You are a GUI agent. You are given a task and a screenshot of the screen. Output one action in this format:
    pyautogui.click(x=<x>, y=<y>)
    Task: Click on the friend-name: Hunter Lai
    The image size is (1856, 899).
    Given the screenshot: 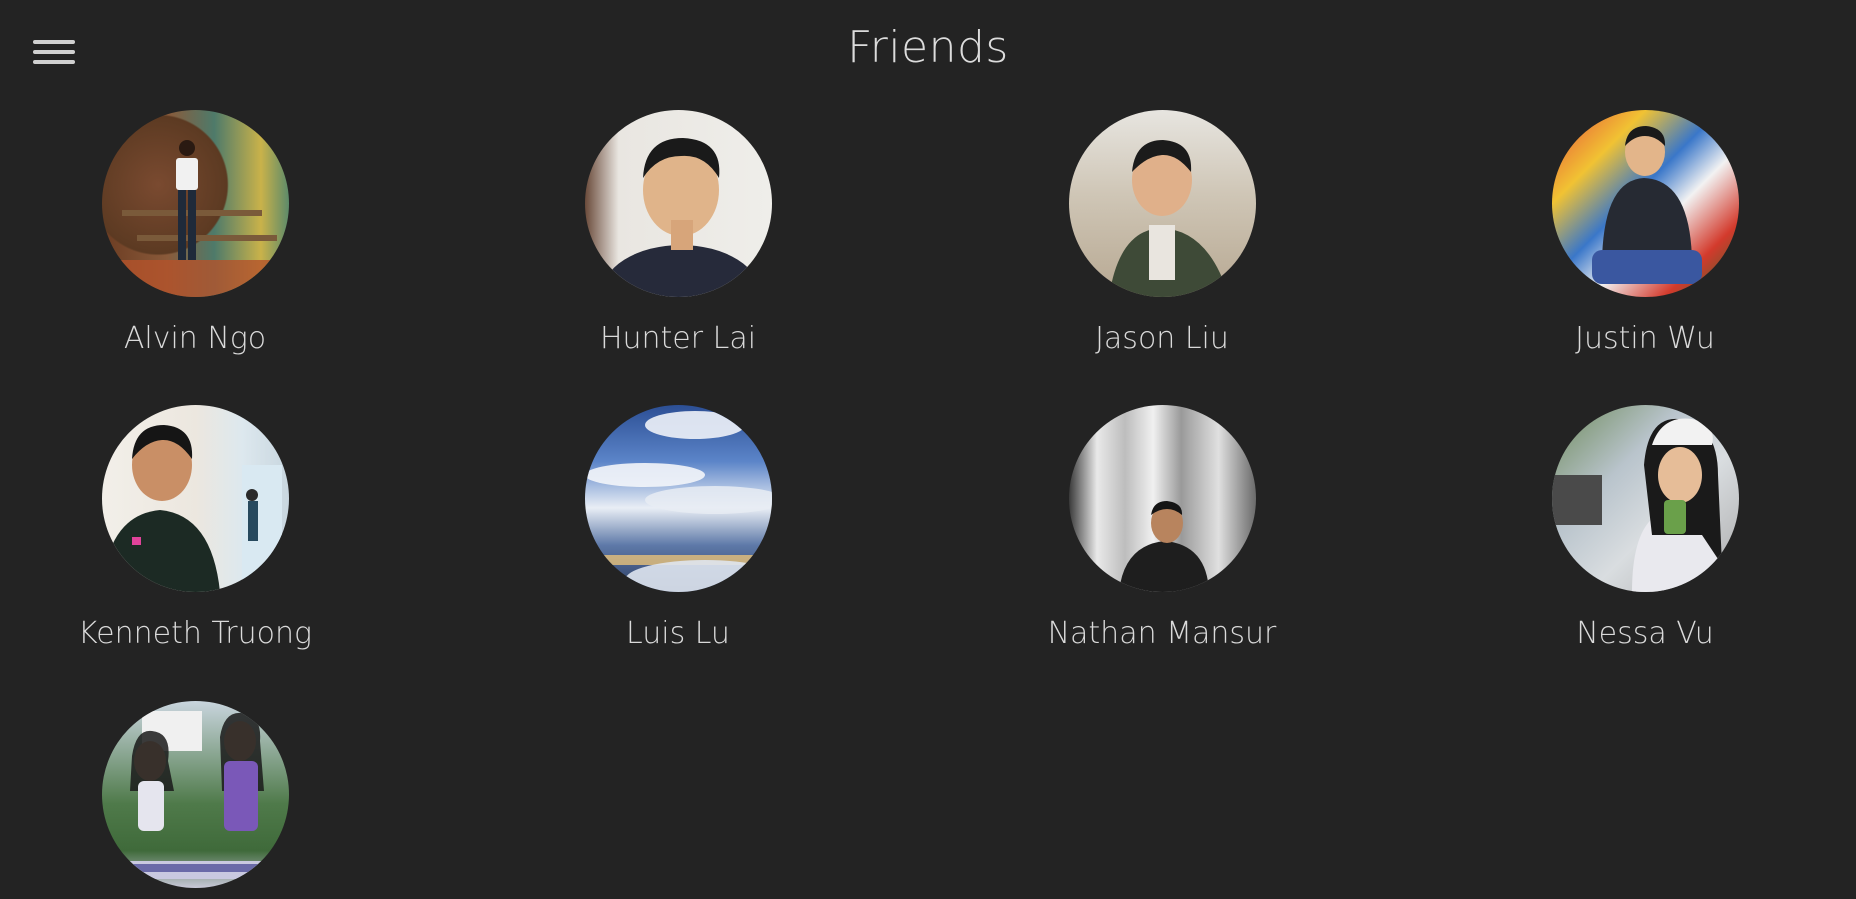 What is the action you would take?
    pyautogui.click(x=678, y=338)
    